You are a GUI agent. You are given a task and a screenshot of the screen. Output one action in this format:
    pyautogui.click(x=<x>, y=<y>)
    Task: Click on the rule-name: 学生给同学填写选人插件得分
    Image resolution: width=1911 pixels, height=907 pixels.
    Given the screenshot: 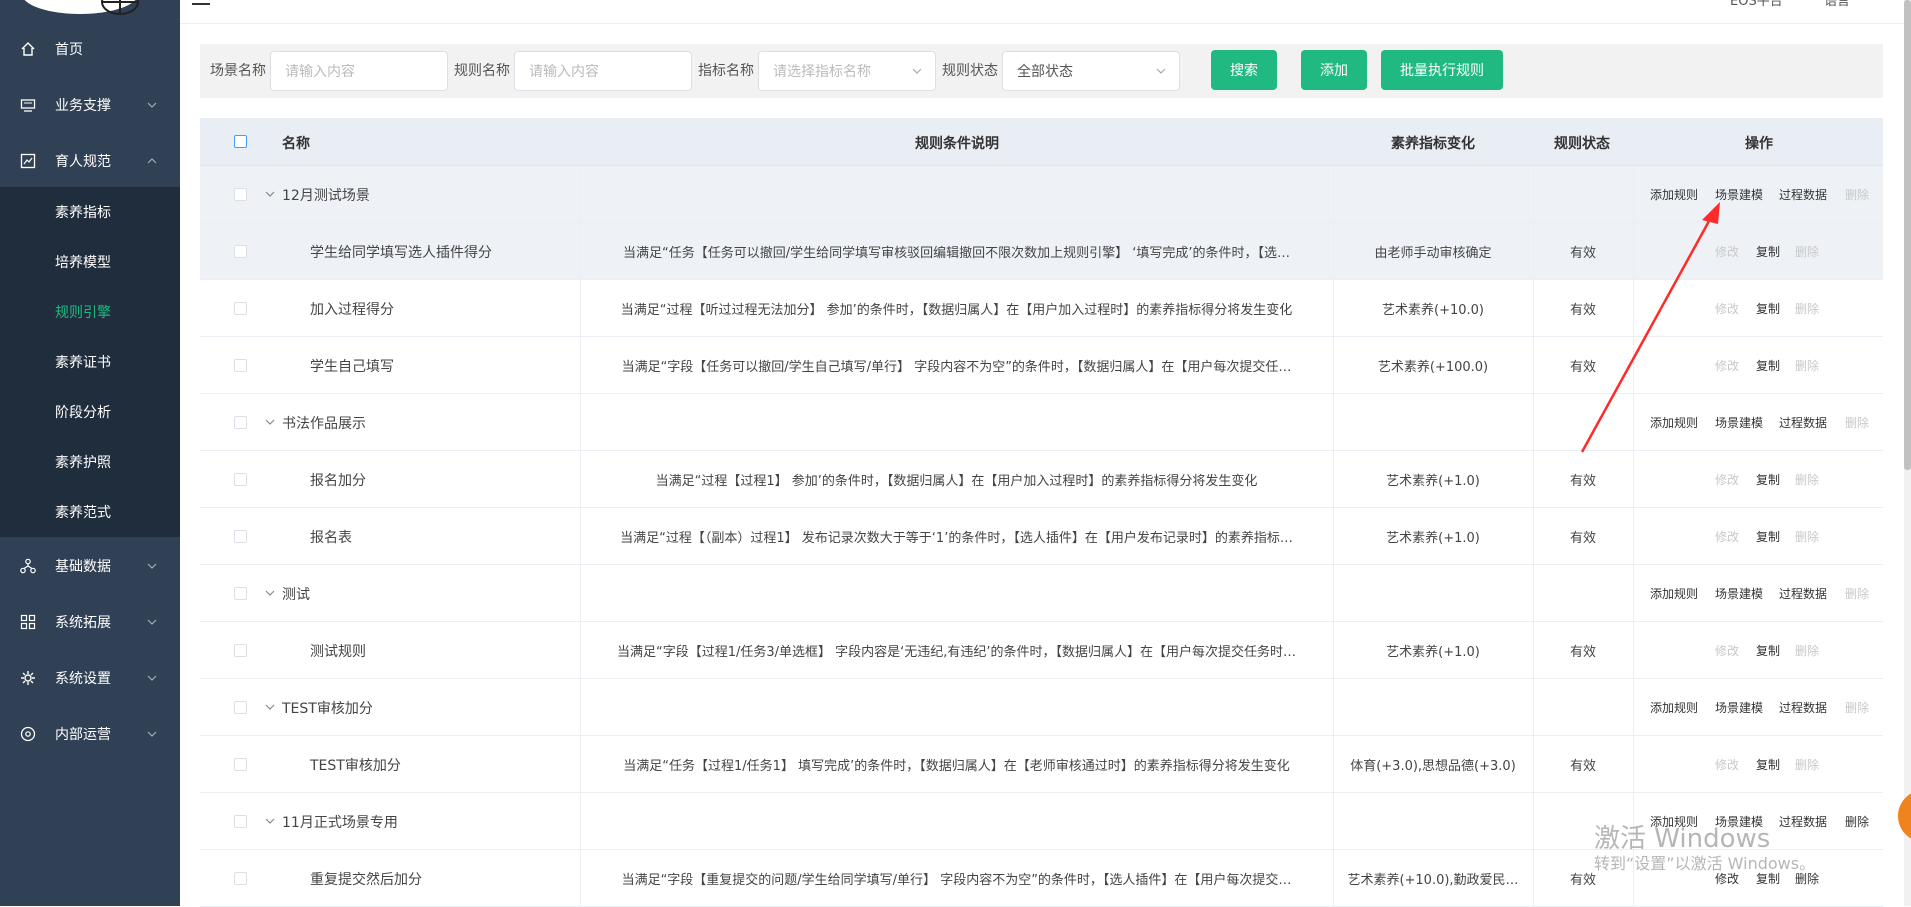 What is the action you would take?
    pyautogui.click(x=401, y=252)
    